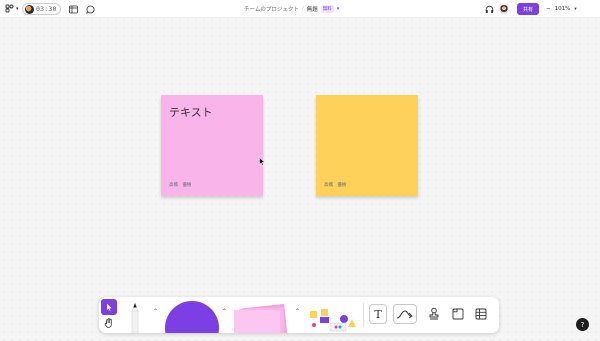  I want to click on layout-icon, so click(73, 9).